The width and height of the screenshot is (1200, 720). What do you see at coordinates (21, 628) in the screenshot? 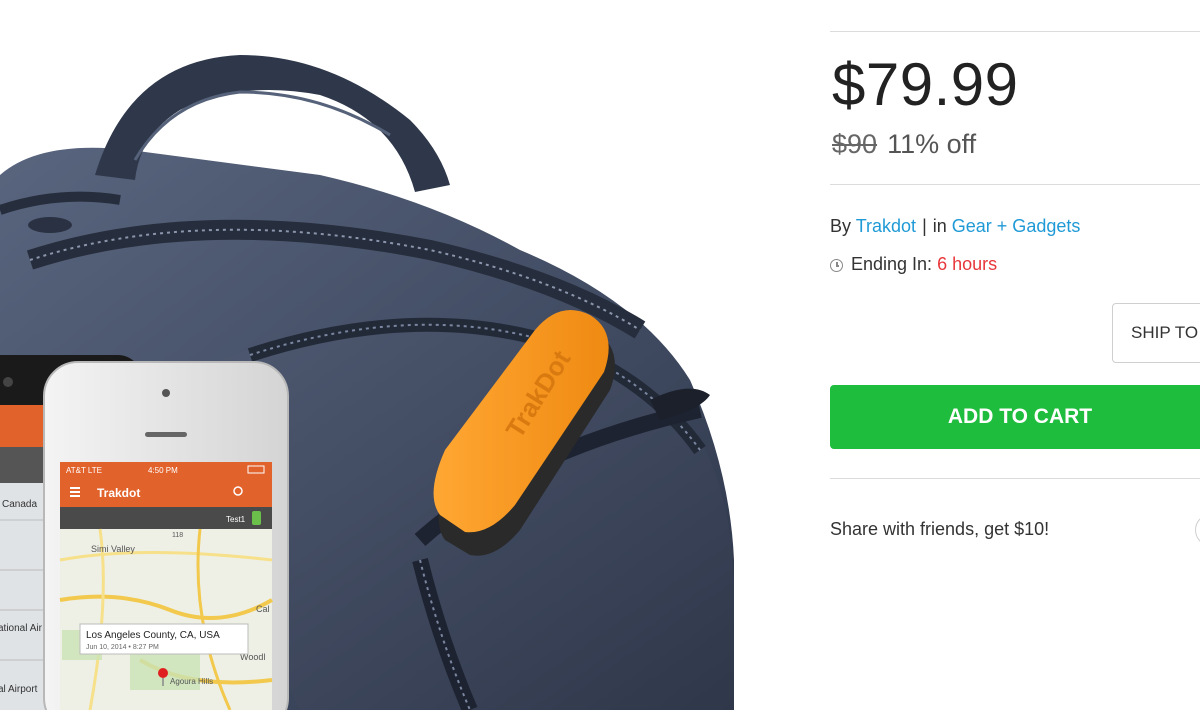
I see `back-phone-item-2: ational Air` at bounding box center [21, 628].